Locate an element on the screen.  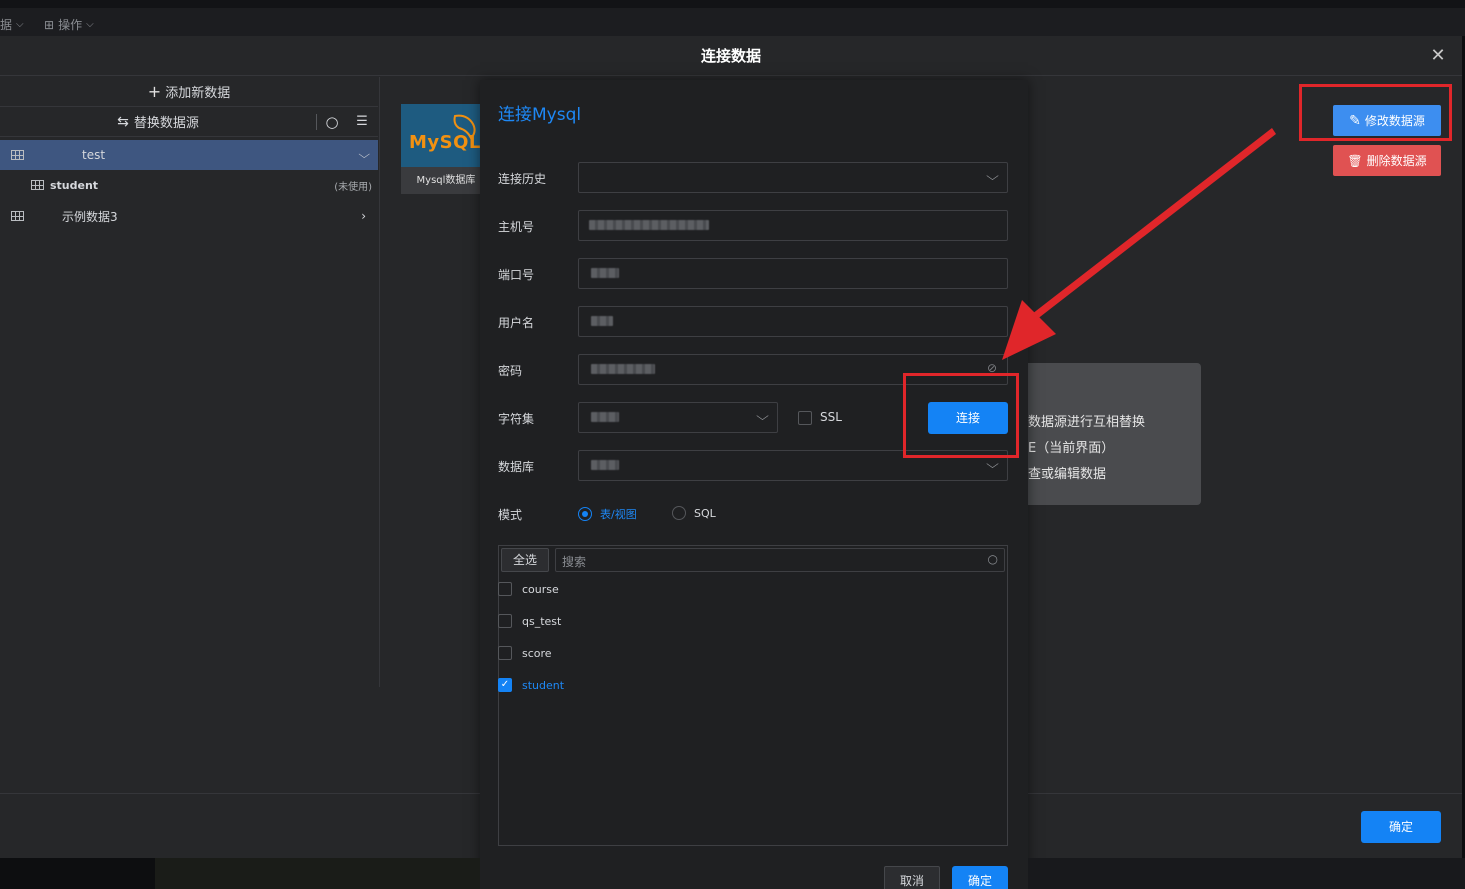
port-label: 端口号 is located at coordinates (516, 275).